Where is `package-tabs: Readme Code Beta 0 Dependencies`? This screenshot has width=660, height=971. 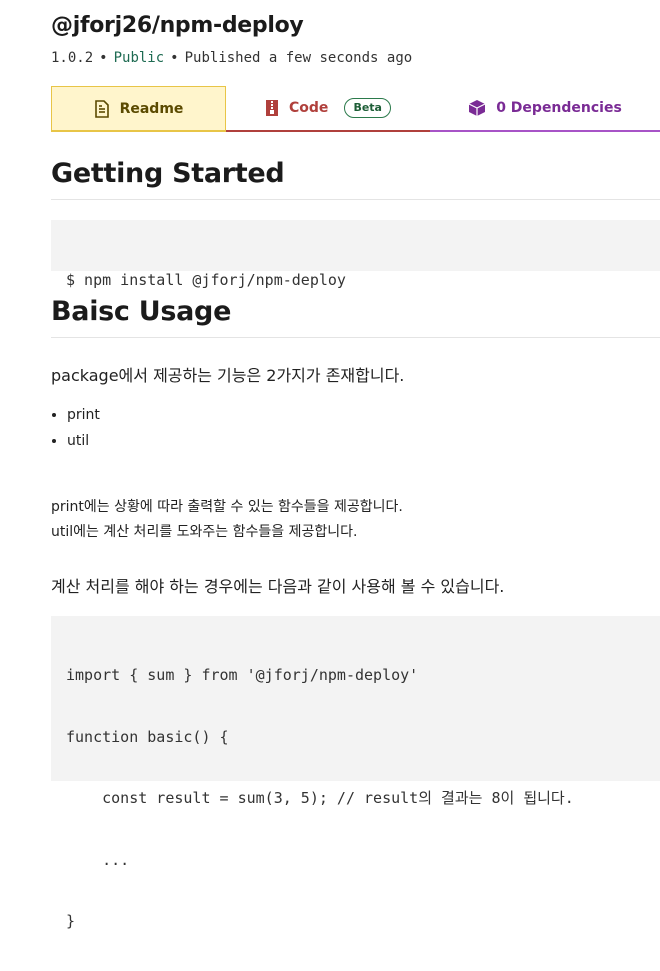
package-tabs: Readme Code Beta 0 Dependencies is located at coordinates (355, 109).